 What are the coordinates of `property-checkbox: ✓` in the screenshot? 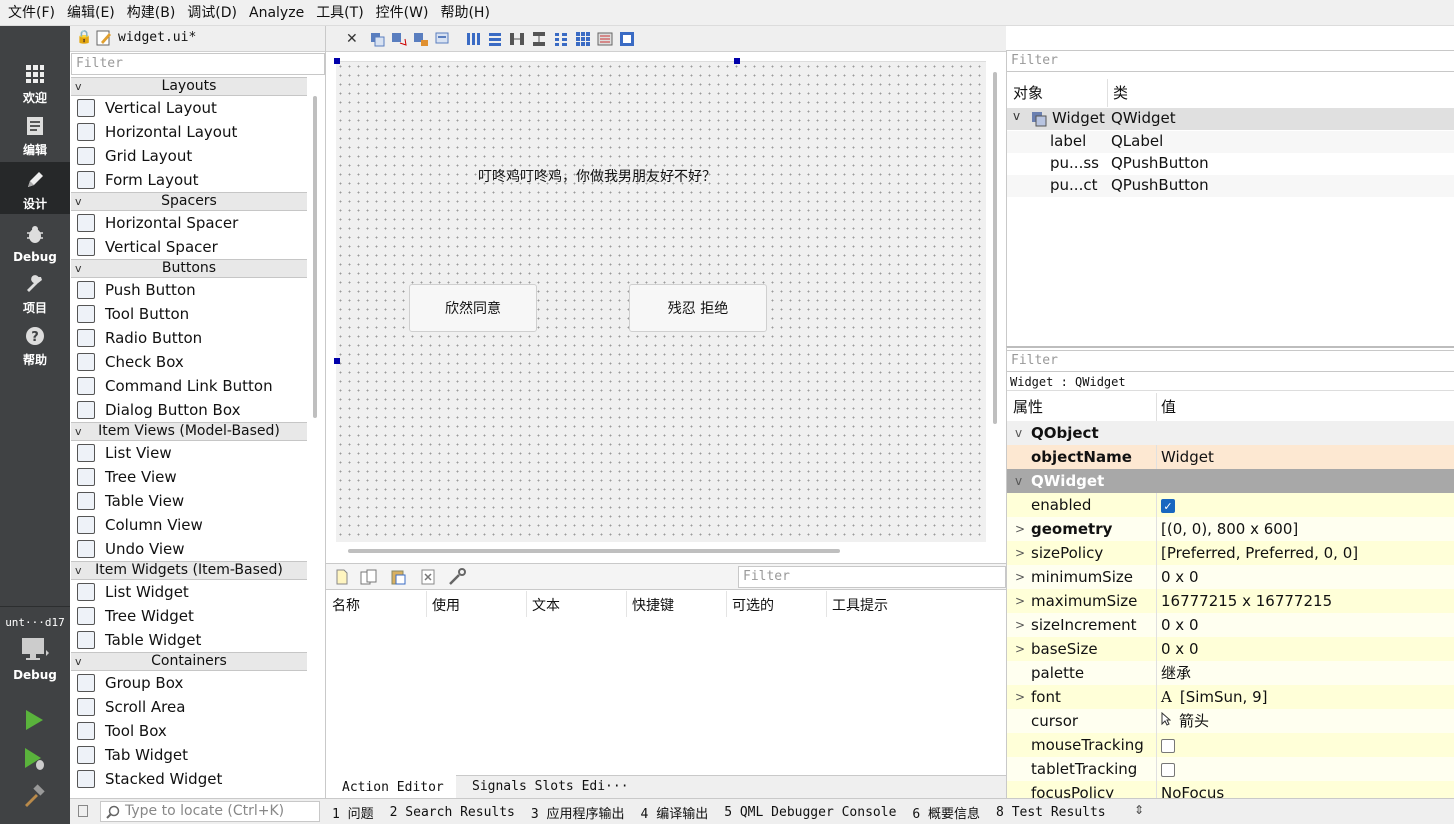 It's located at (1168, 505).